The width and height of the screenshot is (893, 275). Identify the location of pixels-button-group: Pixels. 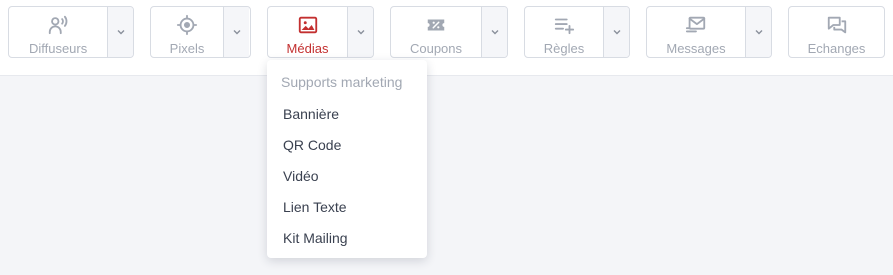
(200, 32).